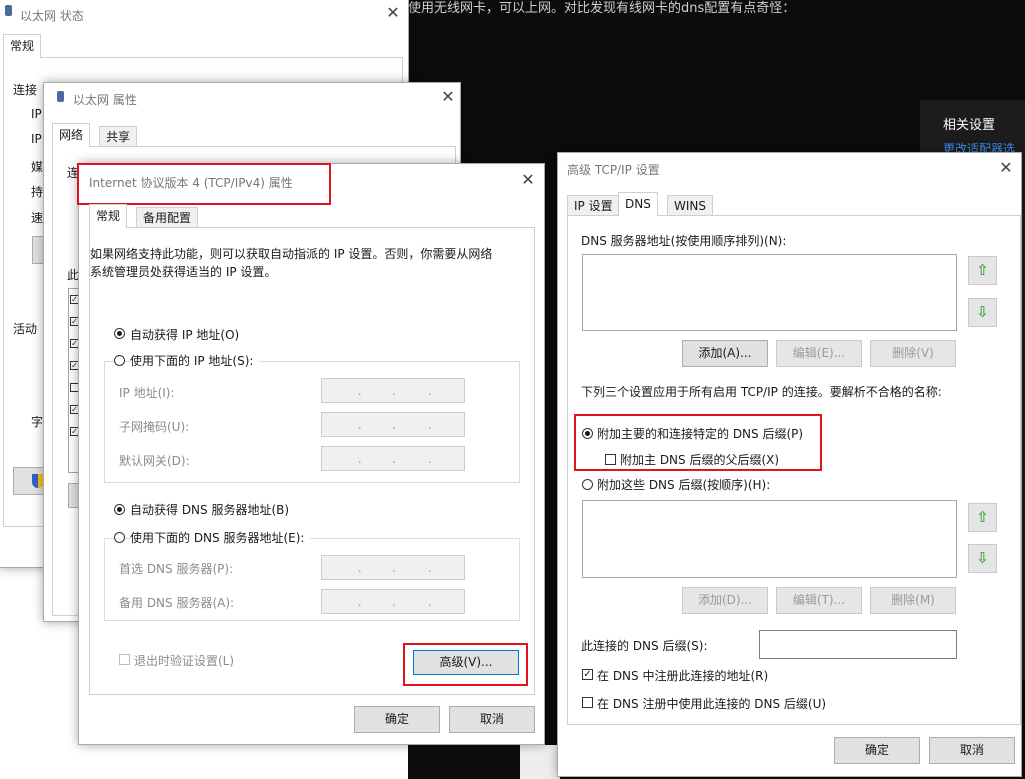 This screenshot has width=1025, height=779. Describe the element at coordinates (969, 125) in the screenshot. I see `related-settings-heading: 相关设置` at that location.